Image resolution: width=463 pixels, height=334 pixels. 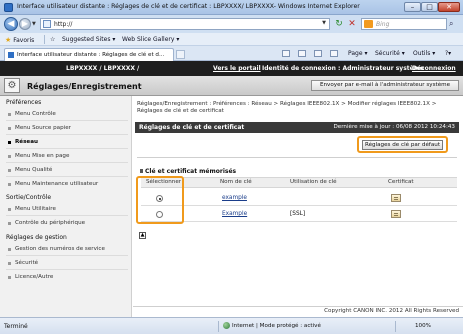 I want to click on logout-link: Déconnexion, so click(x=434, y=68).